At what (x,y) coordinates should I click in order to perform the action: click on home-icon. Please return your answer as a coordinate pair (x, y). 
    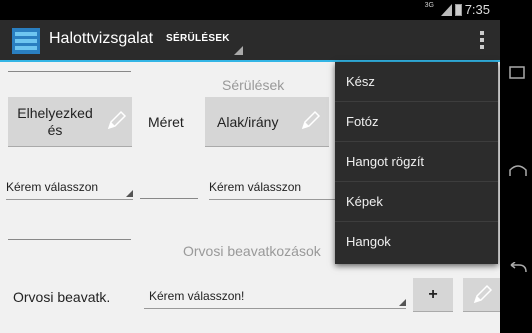
    Looking at the image, I should click on (518, 170).